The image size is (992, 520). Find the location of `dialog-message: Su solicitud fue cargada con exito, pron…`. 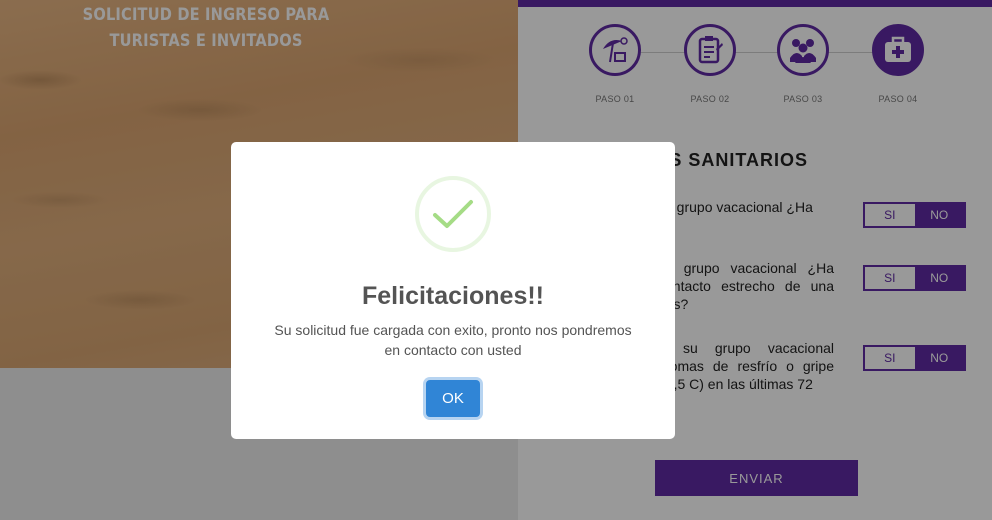

dialog-message: Su solicitud fue cargada con exito, pron… is located at coordinates (453, 340).